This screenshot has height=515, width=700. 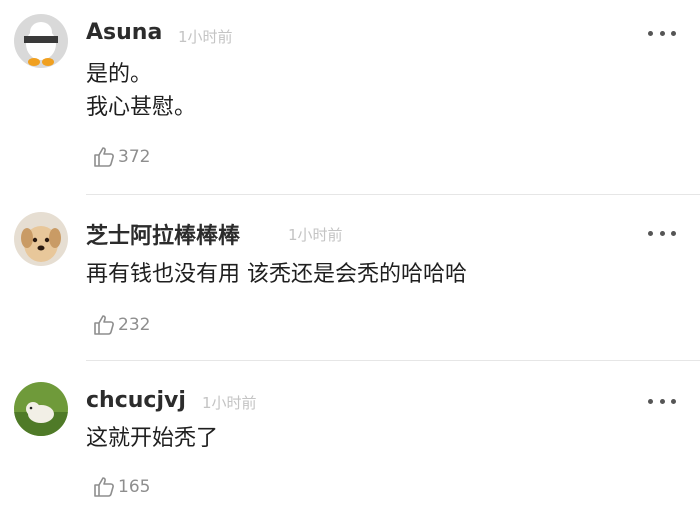 I want to click on like-button: 165, so click(x=121, y=487).